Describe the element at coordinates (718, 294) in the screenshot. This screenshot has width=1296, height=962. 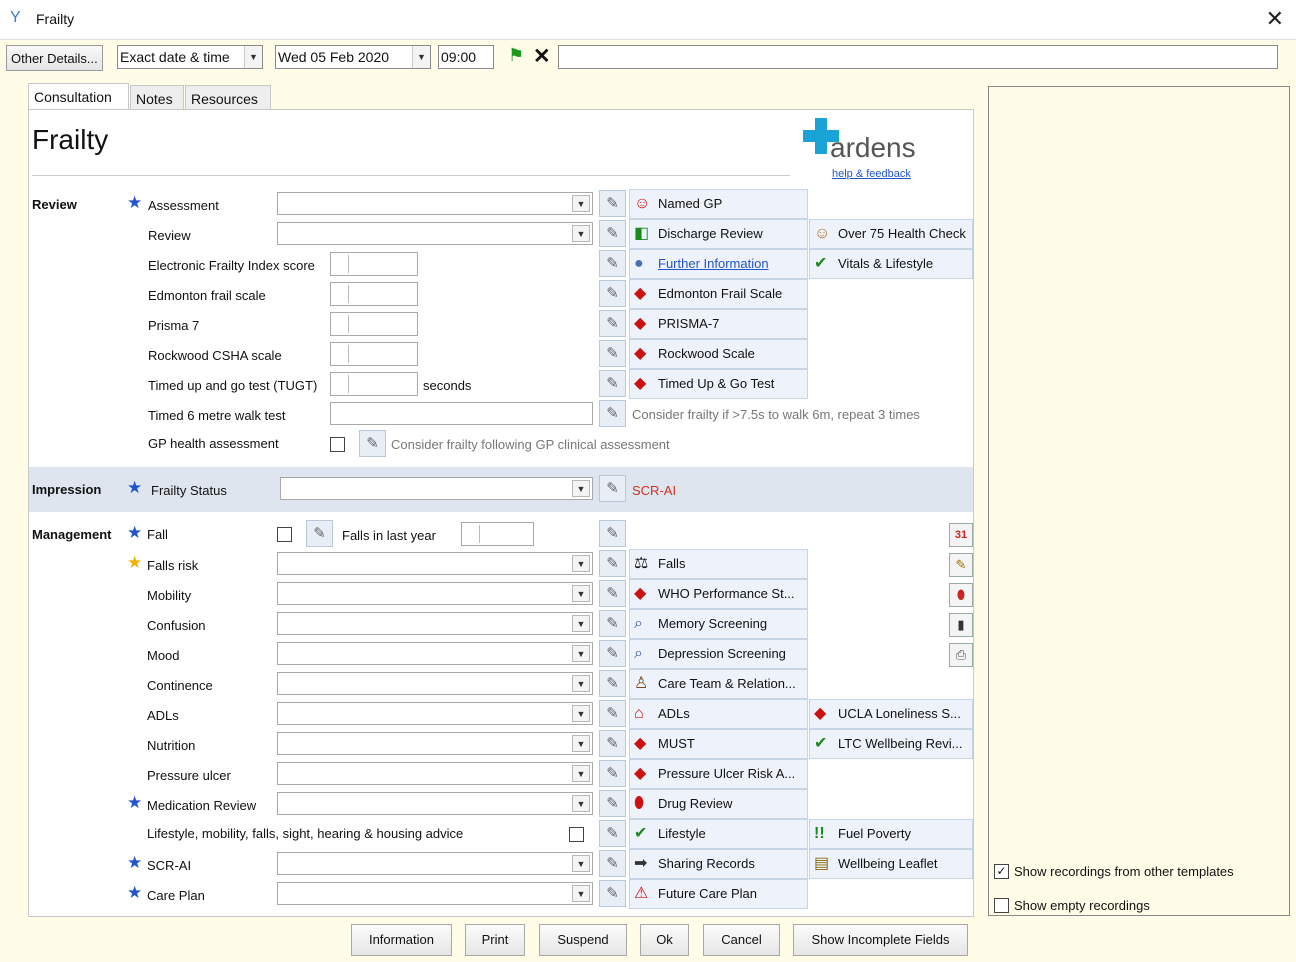
I see `edmonton-scale-link: ◆ Edmonton Frail Scale` at that location.